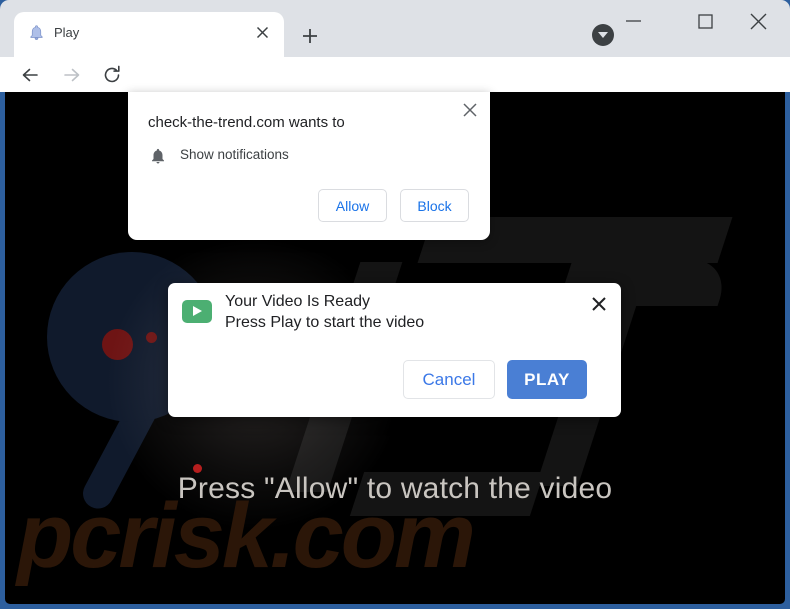  I want to click on forward-button-icon, so click(72, 75).